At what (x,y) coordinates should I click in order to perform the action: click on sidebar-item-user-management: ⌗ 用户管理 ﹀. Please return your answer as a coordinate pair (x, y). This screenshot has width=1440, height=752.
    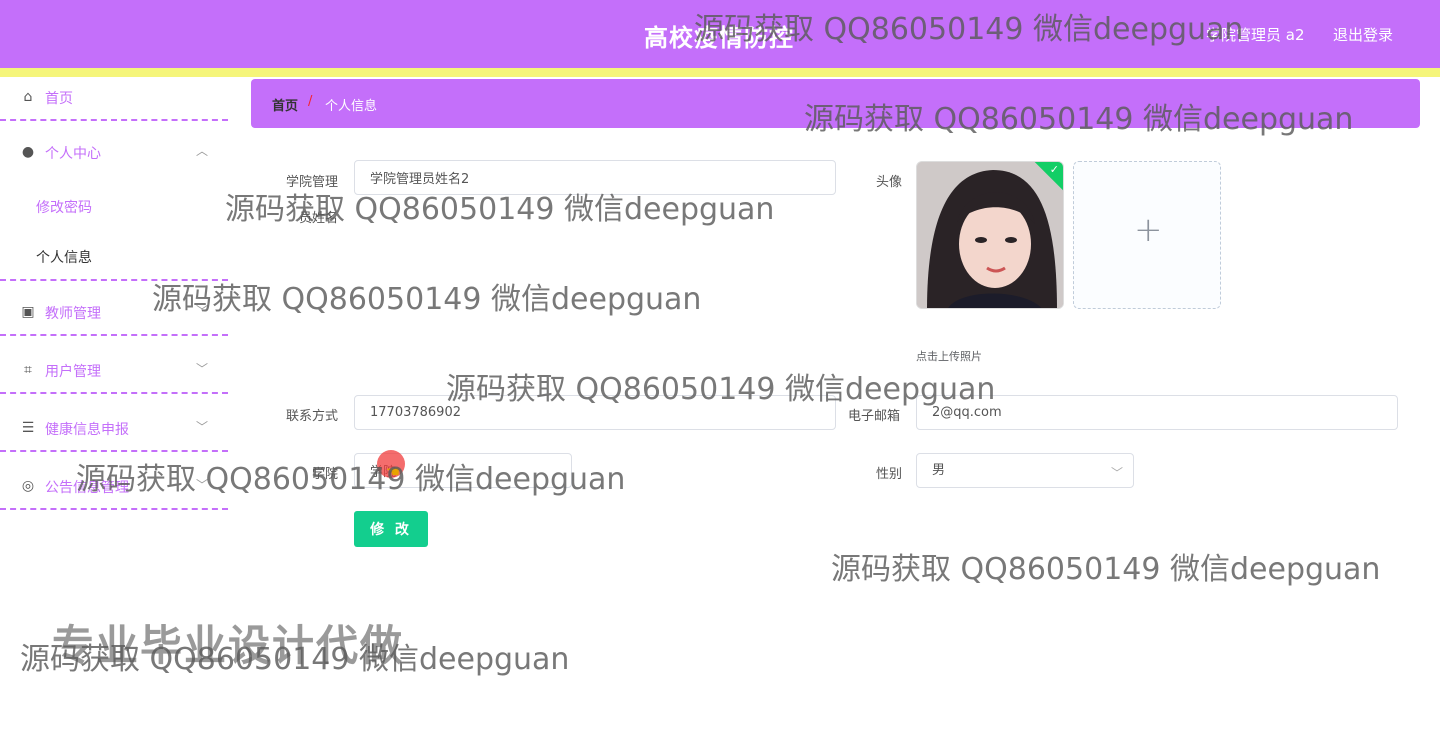
    Looking at the image, I should click on (114, 372).